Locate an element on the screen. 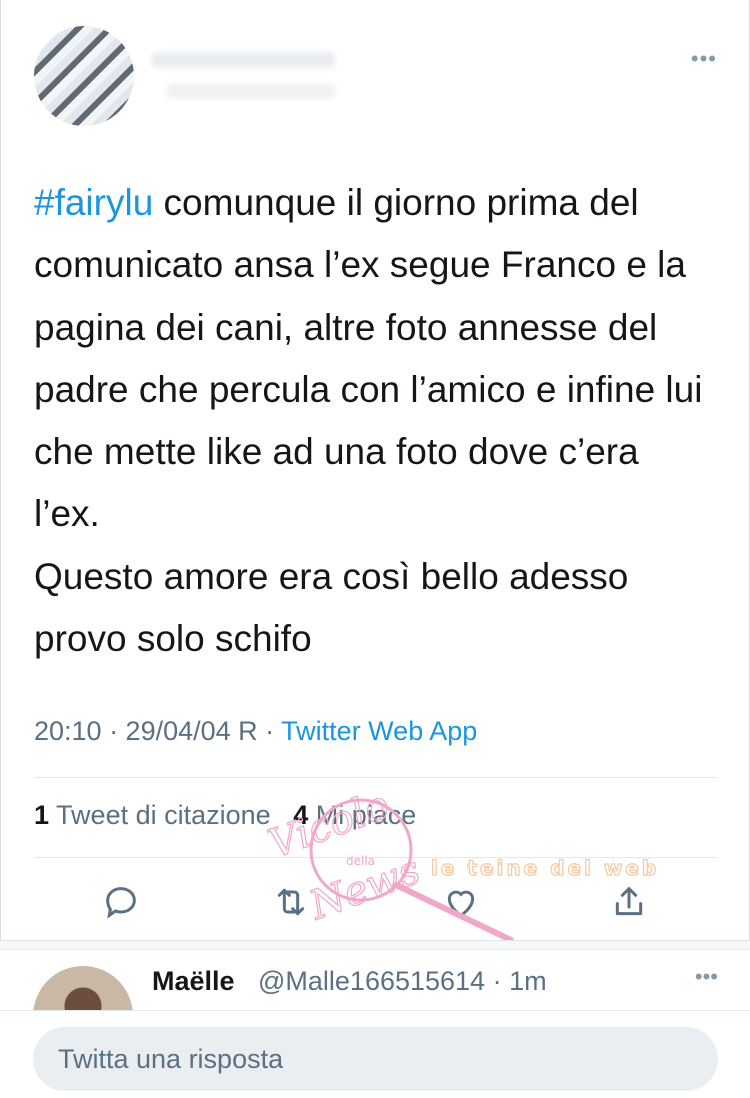 Image resolution: width=750 pixels, height=1098 pixels. likes-stat: 4 Mi piace is located at coordinates (354, 815).